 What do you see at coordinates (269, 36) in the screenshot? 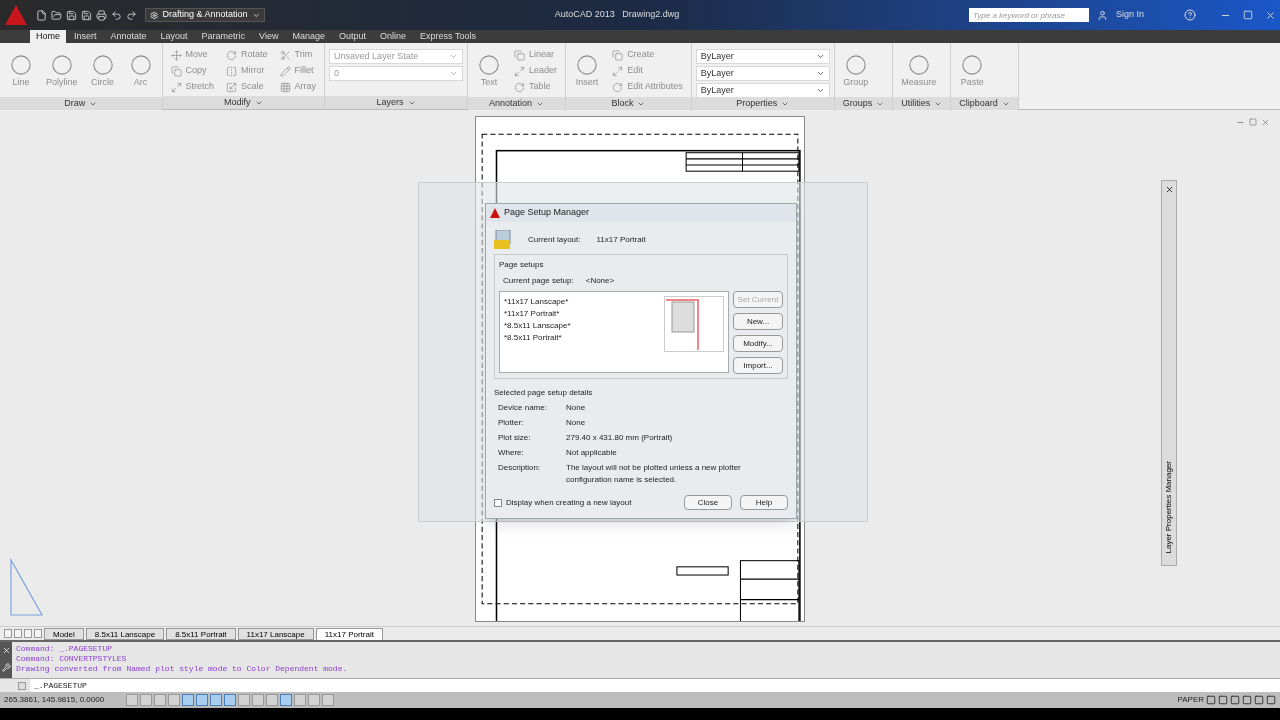
I see `ribbon-tab: View` at bounding box center [269, 36].